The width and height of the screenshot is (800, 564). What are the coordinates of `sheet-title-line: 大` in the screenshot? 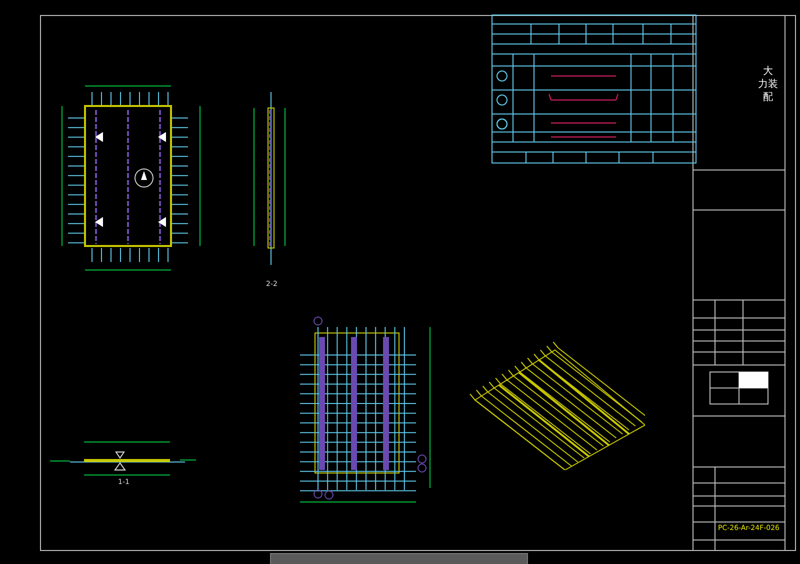 It's located at (768, 71).